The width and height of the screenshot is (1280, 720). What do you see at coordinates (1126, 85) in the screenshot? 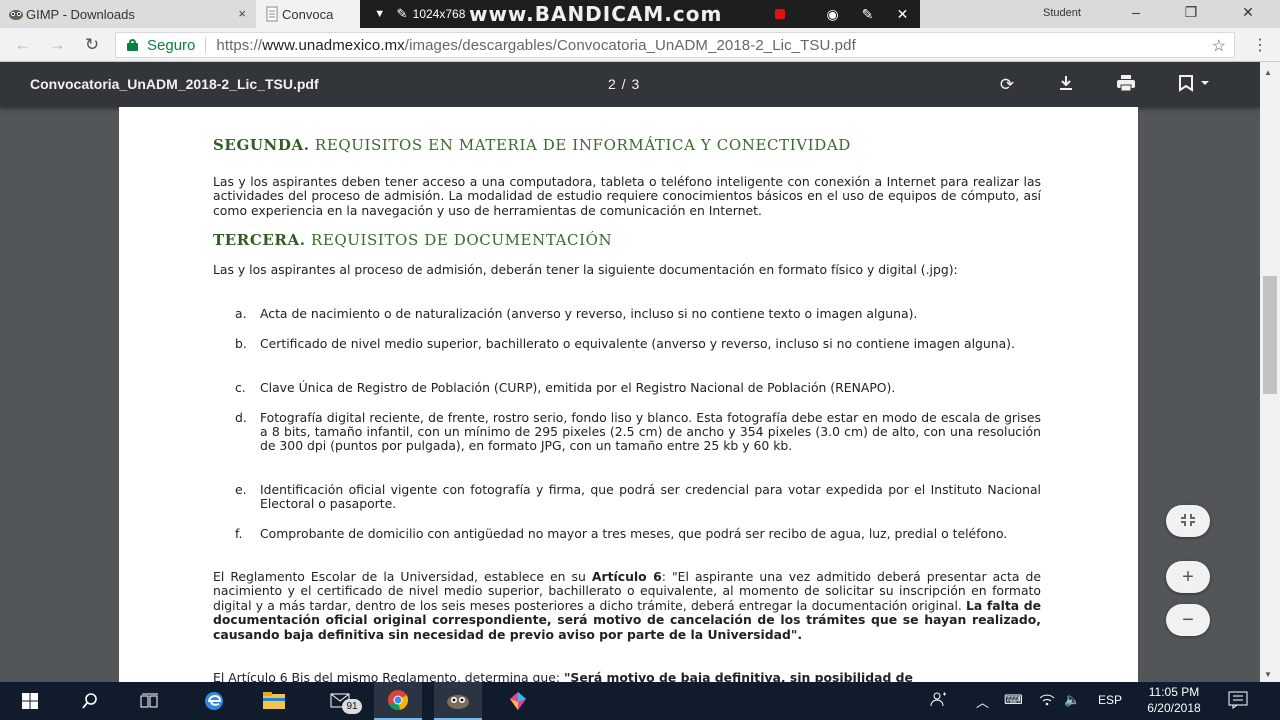
I see `print-icon` at bounding box center [1126, 85].